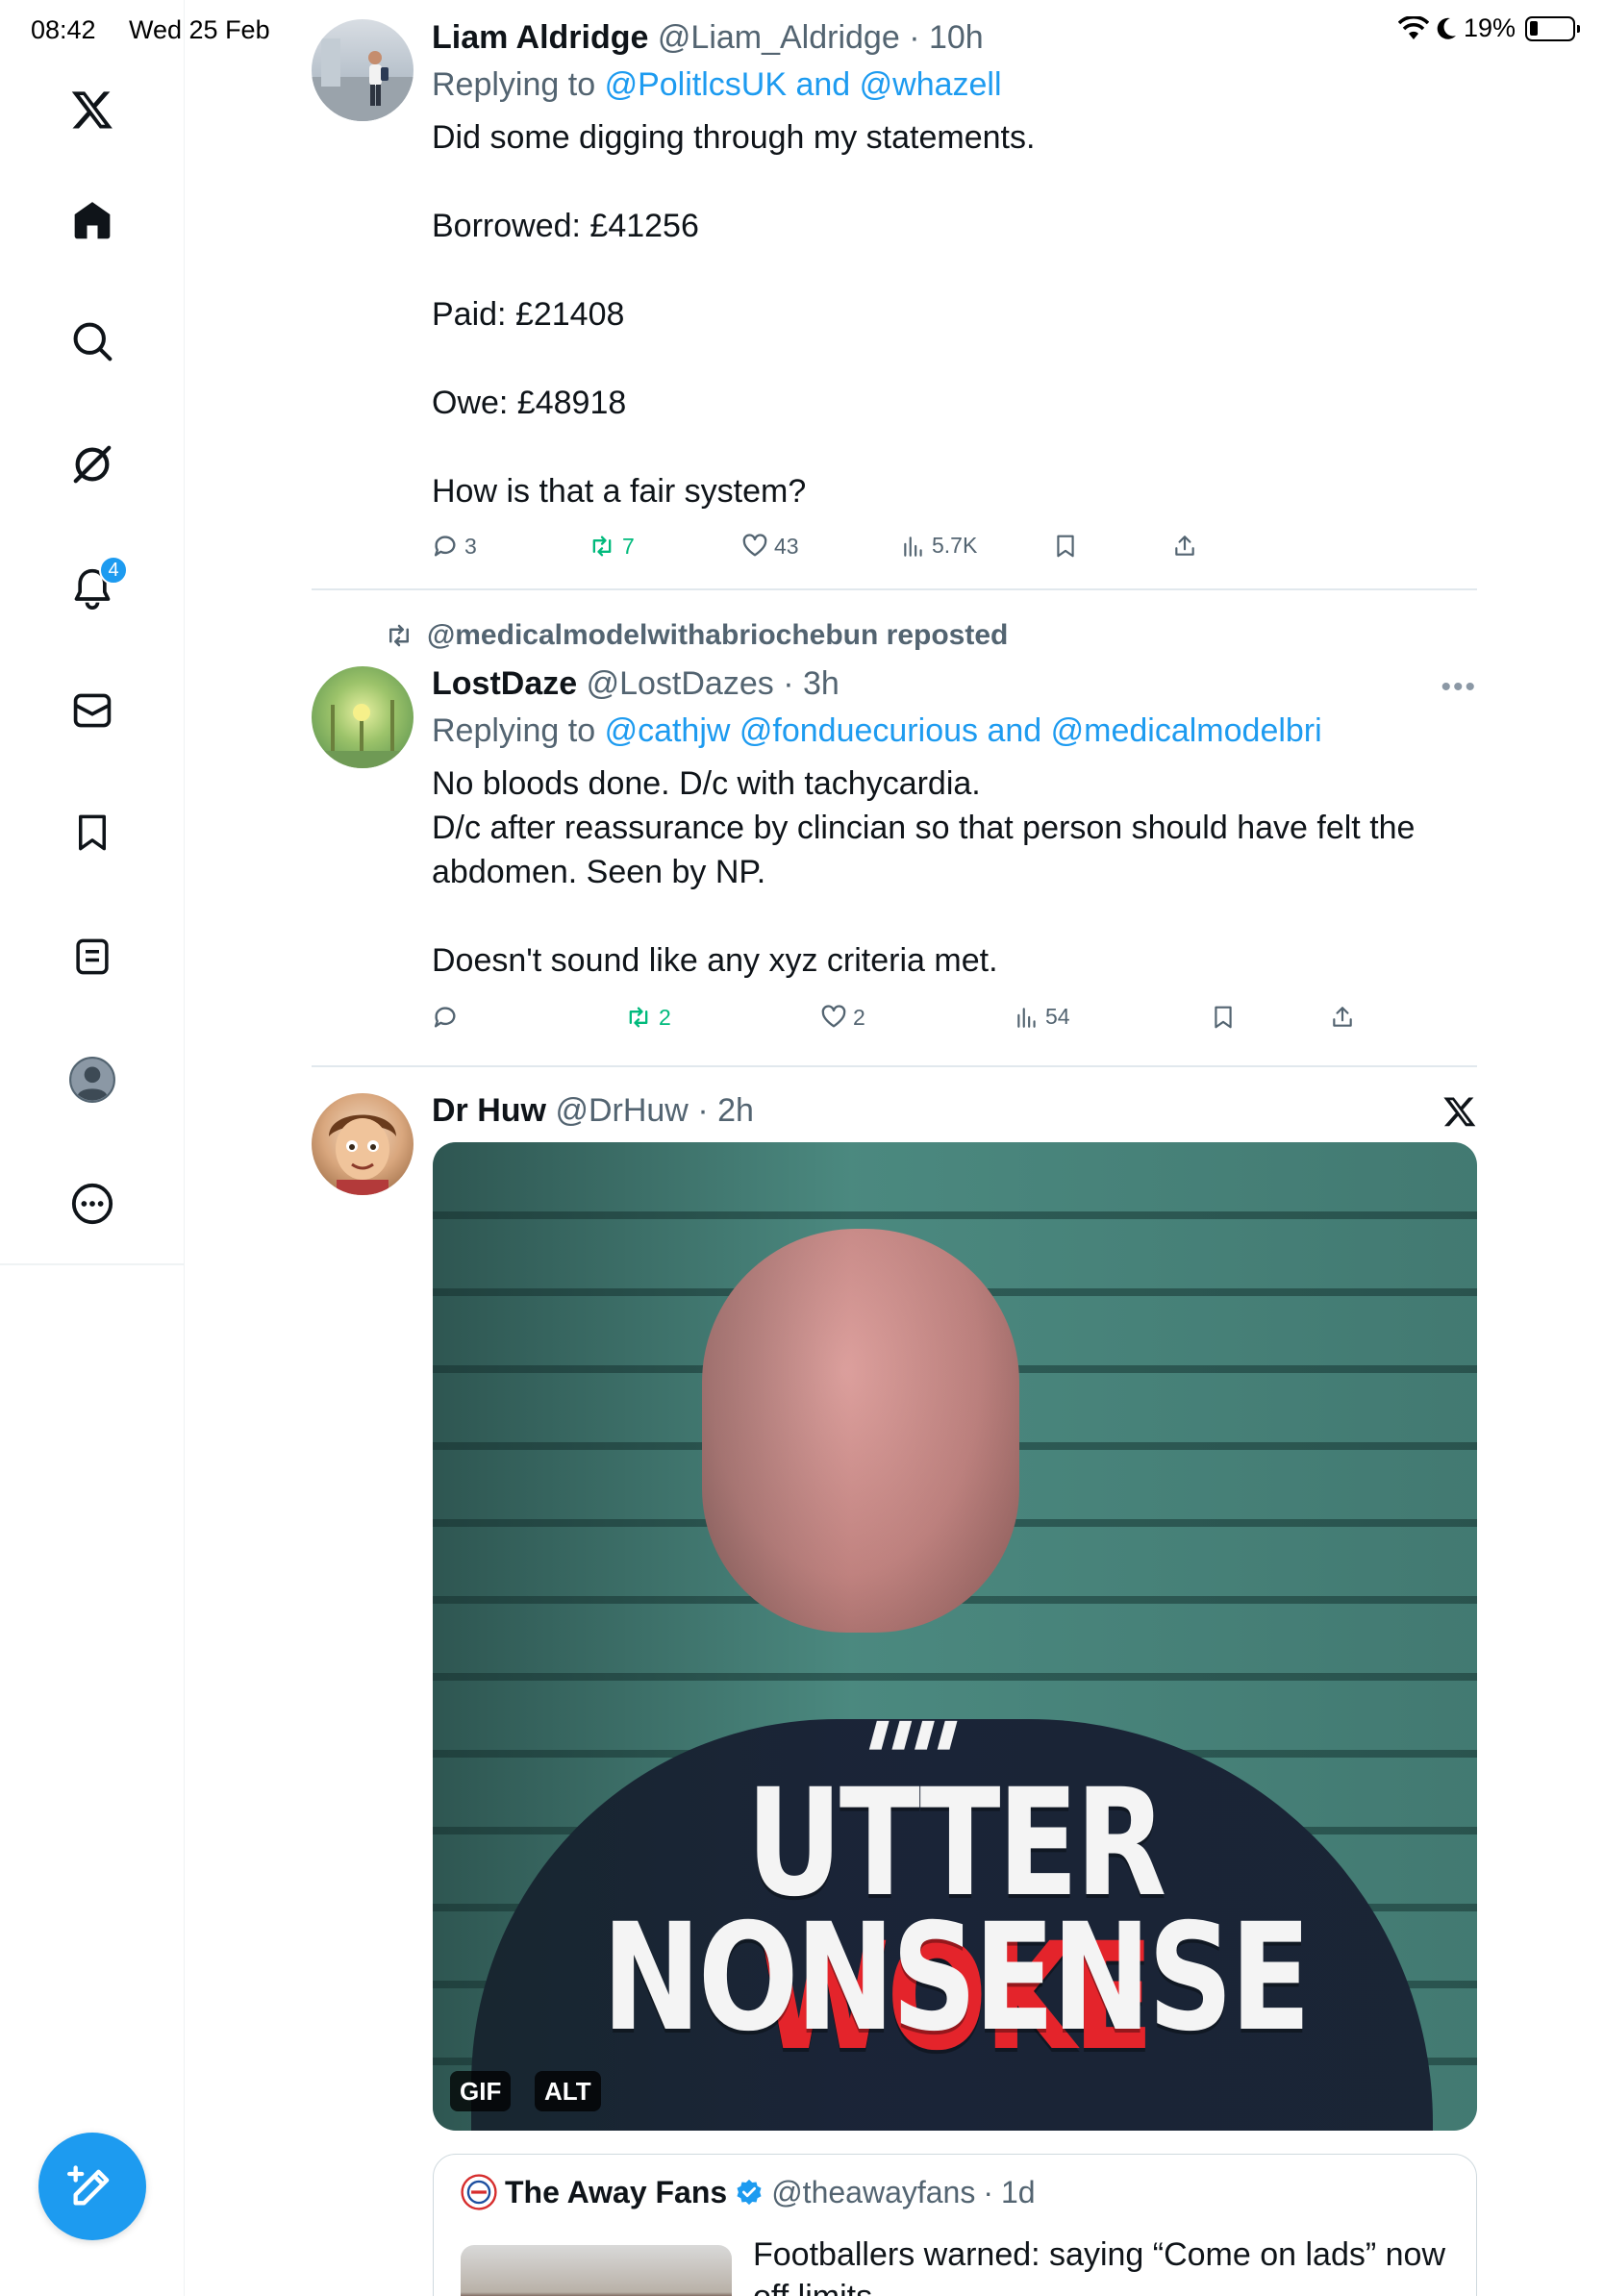  I want to click on repost-attribution: @medicalmodelwithabriochebun reposted, so click(695, 635).